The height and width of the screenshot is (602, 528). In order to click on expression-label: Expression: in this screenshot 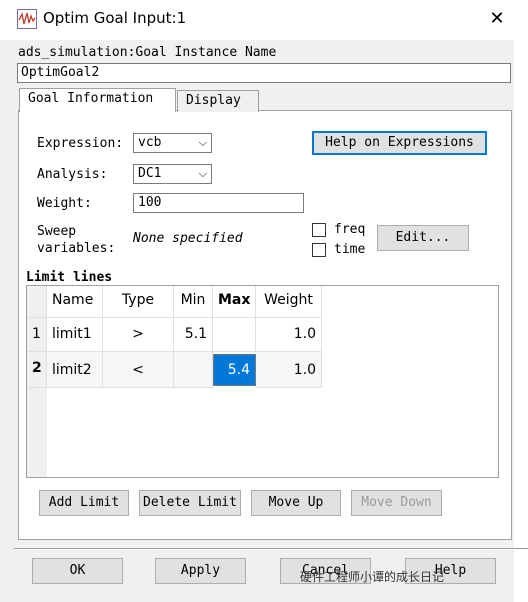, I will do `click(80, 143)`.